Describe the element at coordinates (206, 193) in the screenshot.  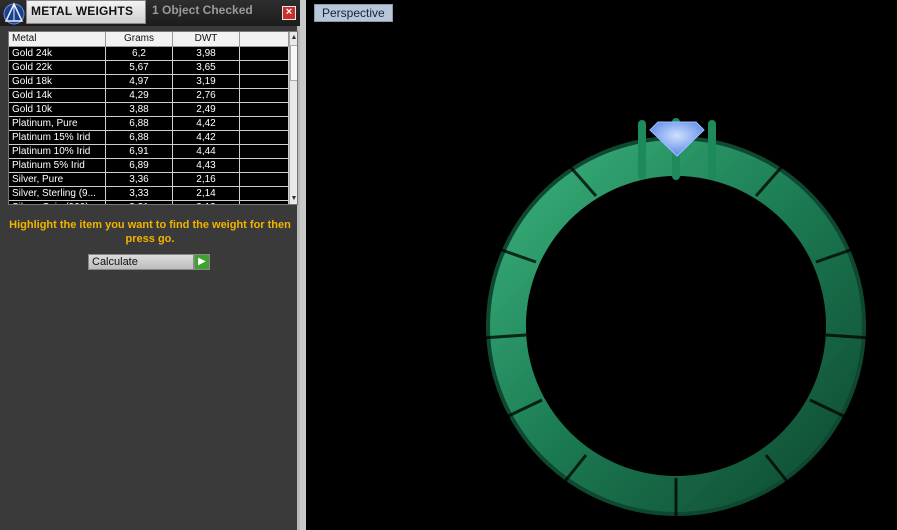
I see `cell-dwt: 2,14` at that location.